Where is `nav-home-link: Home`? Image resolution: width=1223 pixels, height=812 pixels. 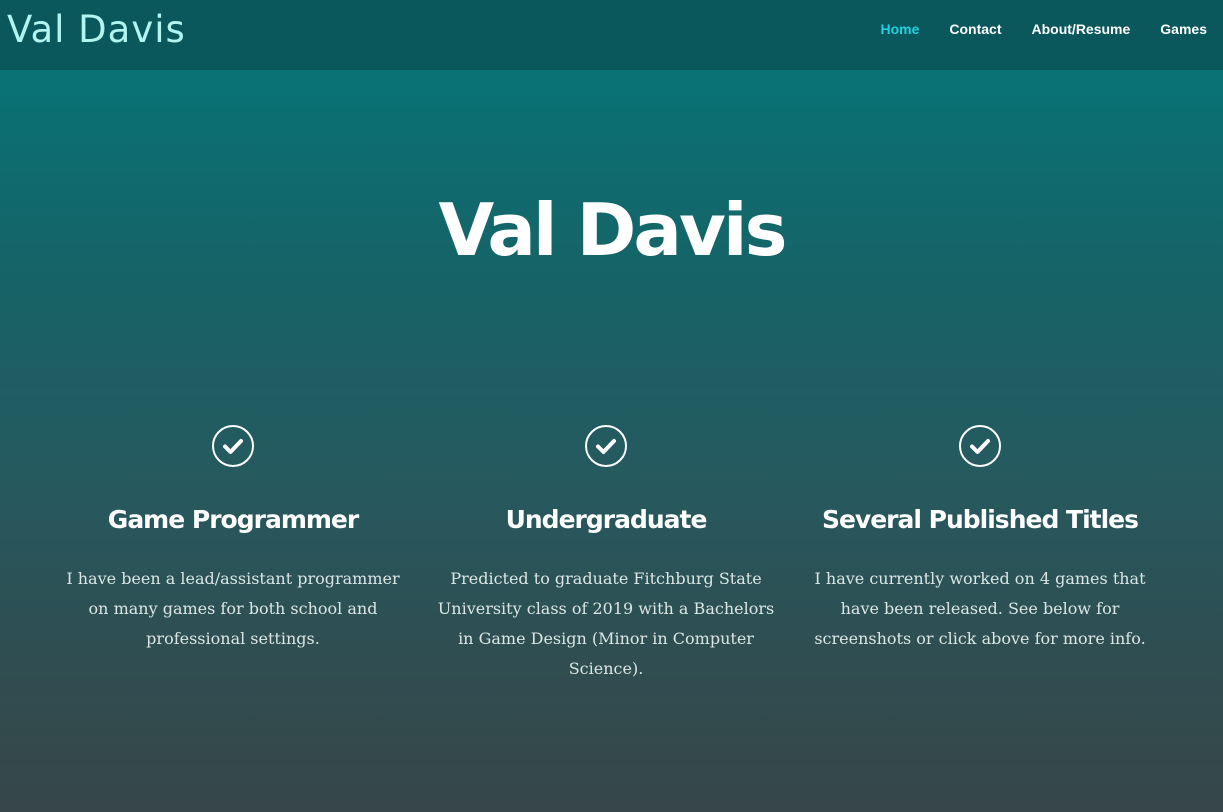 nav-home-link: Home is located at coordinates (899, 29).